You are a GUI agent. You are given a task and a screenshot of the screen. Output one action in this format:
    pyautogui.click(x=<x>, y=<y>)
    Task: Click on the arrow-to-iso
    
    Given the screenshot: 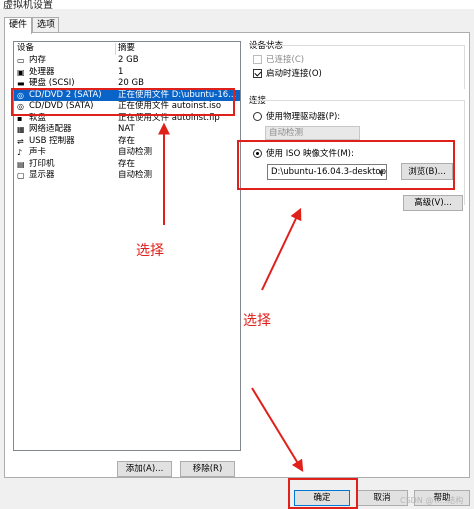 What is the action you would take?
    pyautogui.click(x=281, y=249)
    